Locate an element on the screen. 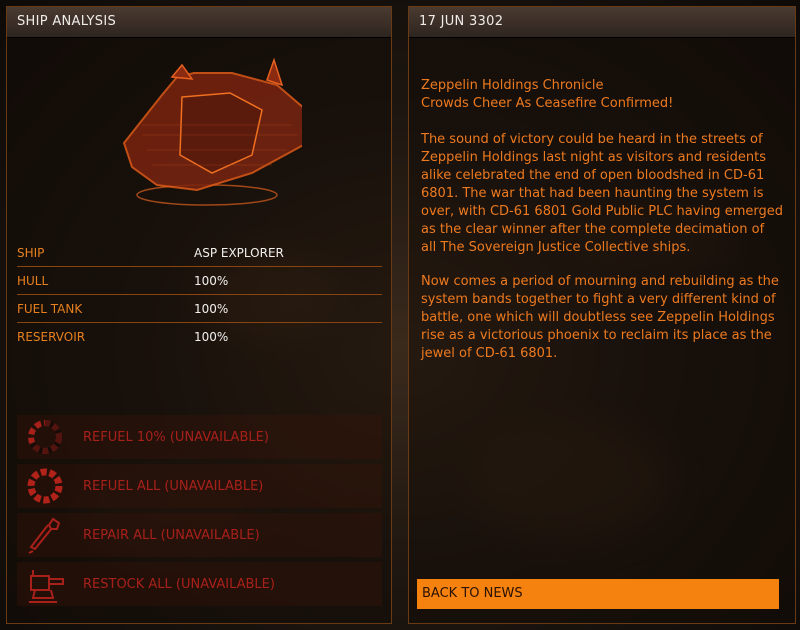 Image resolution: width=800 pixels, height=630 pixels. news-date: 17 JUN 3302 is located at coordinates (602, 22).